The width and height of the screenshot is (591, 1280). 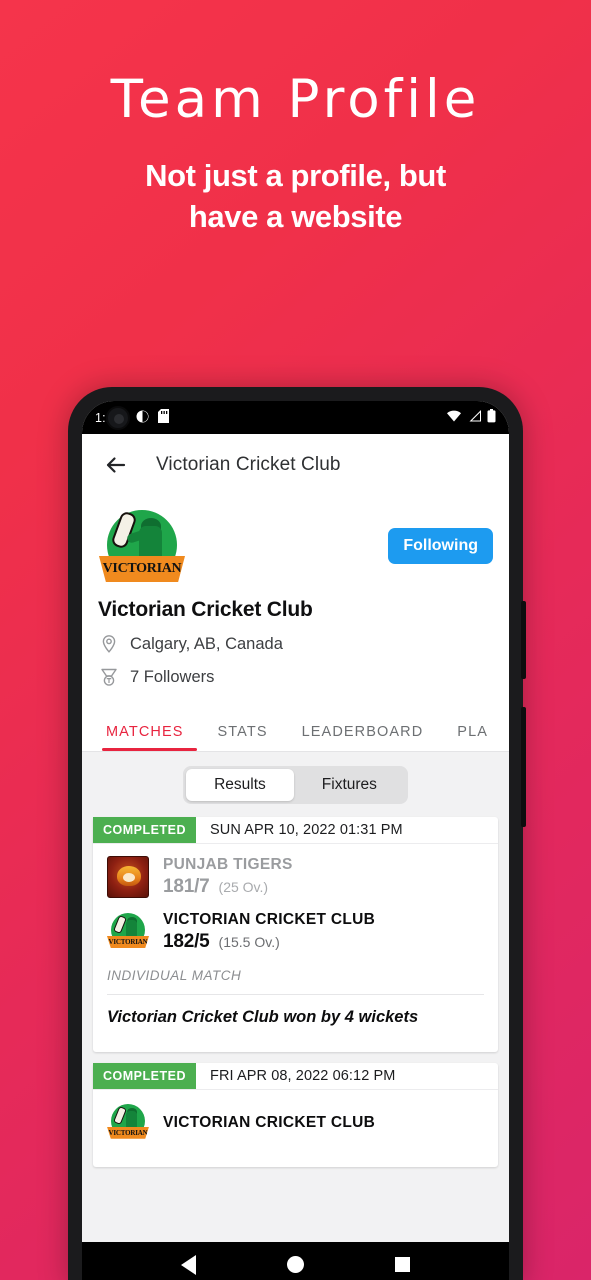 I want to click on club-logo-text: VICTORIAN, so click(x=142, y=568).